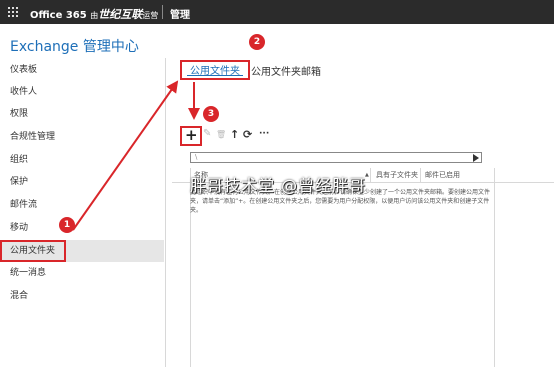 The image size is (554, 367). Describe the element at coordinates (67, 225) in the screenshot. I see `step-marker-1: 1` at that location.